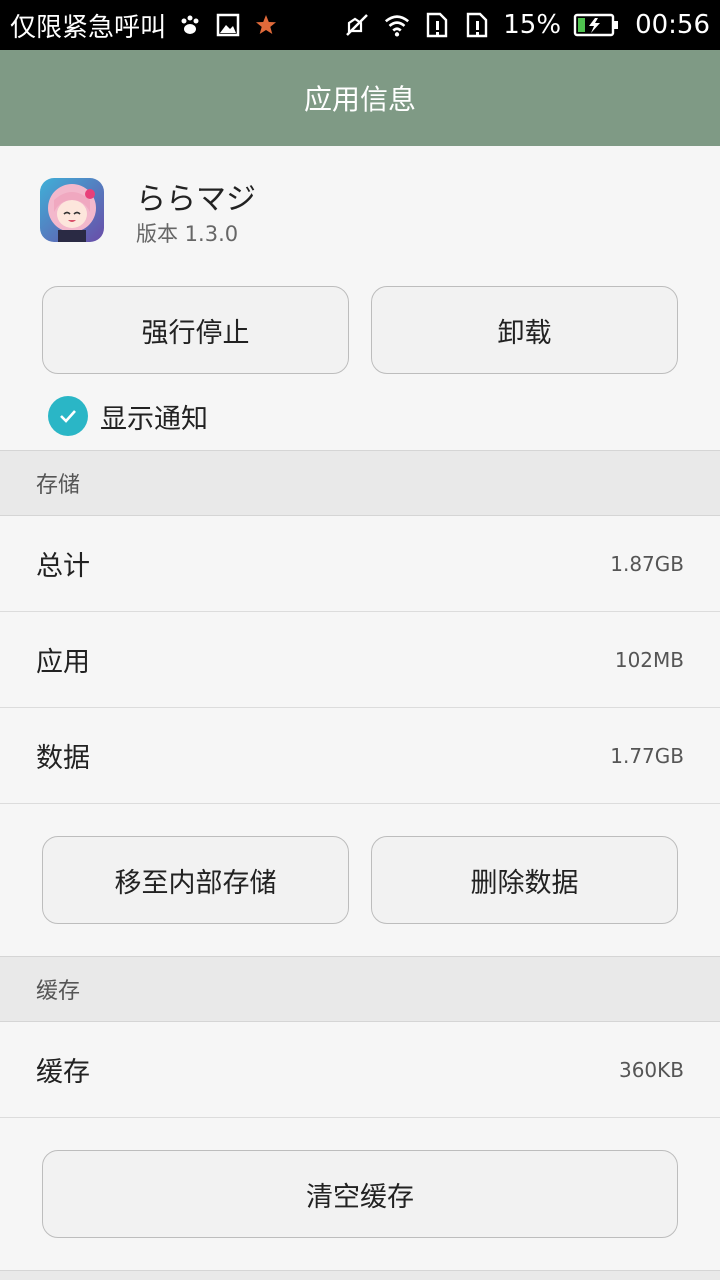 The width and height of the screenshot is (720, 1280). What do you see at coordinates (397, 25) in the screenshot?
I see `wifi-icon` at bounding box center [397, 25].